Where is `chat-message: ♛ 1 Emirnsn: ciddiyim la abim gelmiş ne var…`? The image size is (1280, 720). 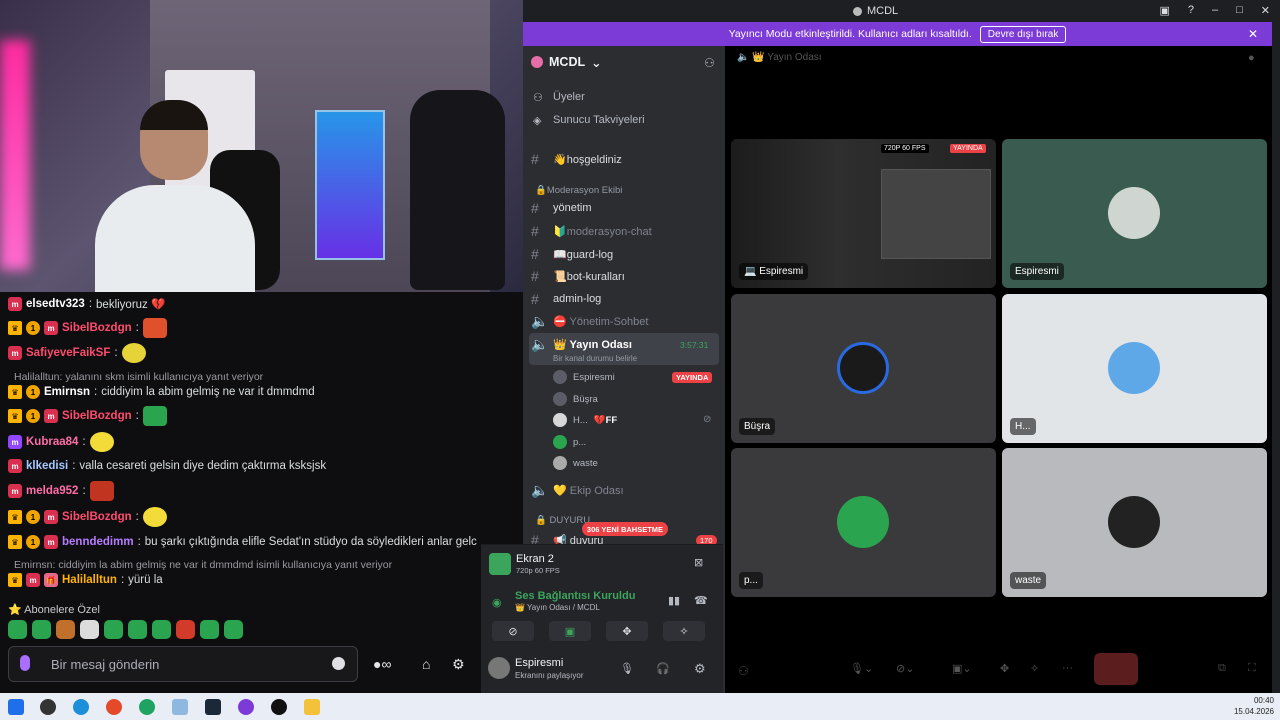
chat-message: ♛ 1 Emirnsn: ciddiyim la abim gelmiş ne var… is located at coordinates (161, 392).